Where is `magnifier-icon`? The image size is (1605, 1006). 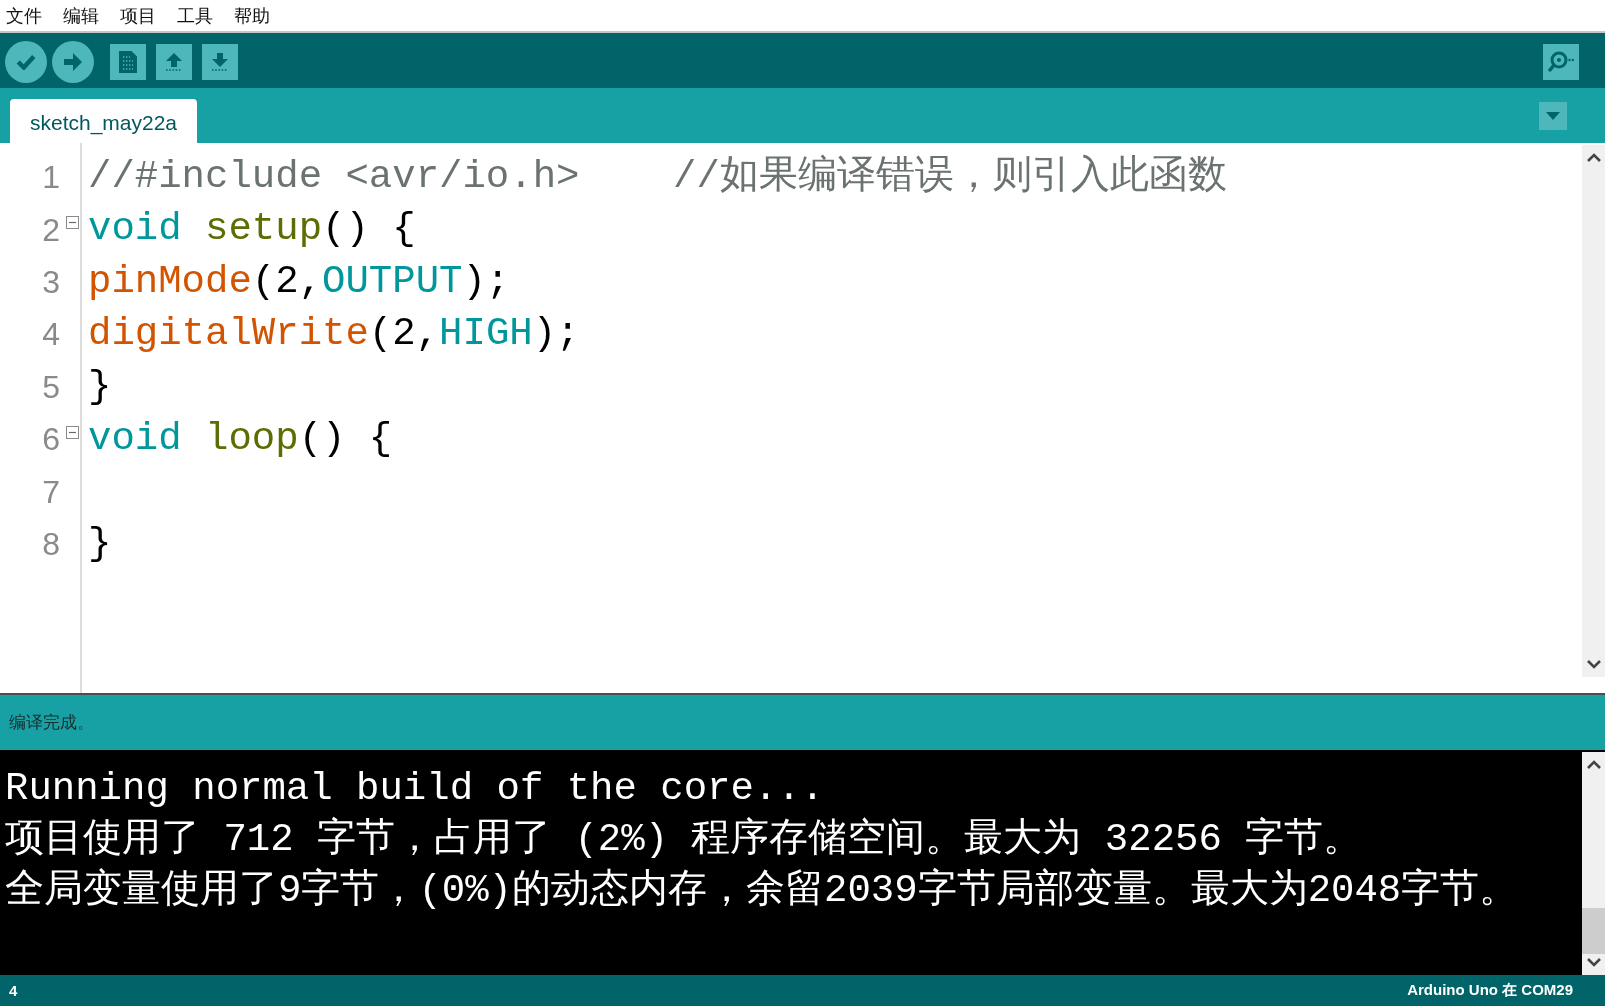
magnifier-icon is located at coordinates (1561, 61).